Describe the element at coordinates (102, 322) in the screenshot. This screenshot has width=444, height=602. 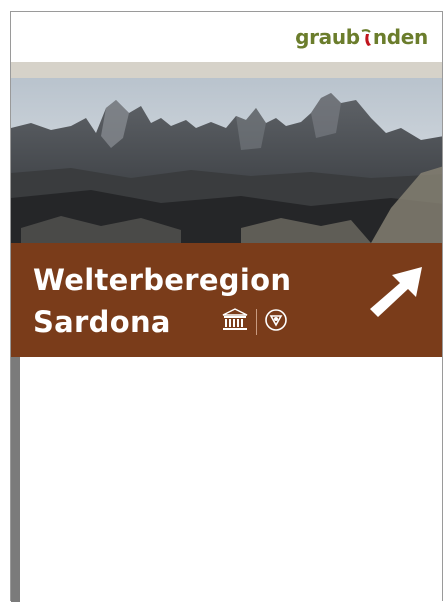
I see `sign-title-line-2: Sardona` at that location.